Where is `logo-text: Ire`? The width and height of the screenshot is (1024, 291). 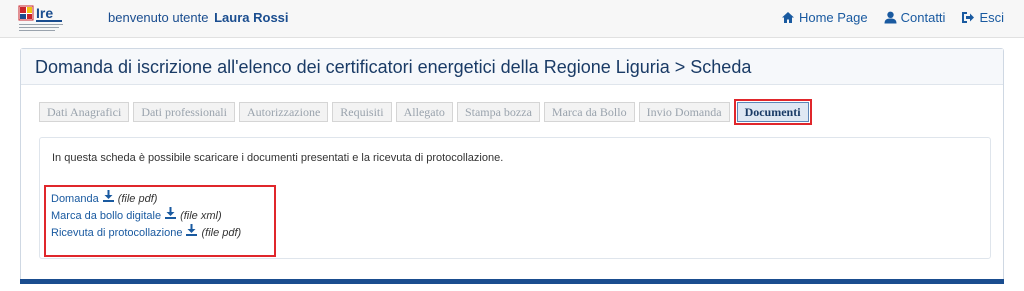
logo-text: Ire is located at coordinates (44, 13).